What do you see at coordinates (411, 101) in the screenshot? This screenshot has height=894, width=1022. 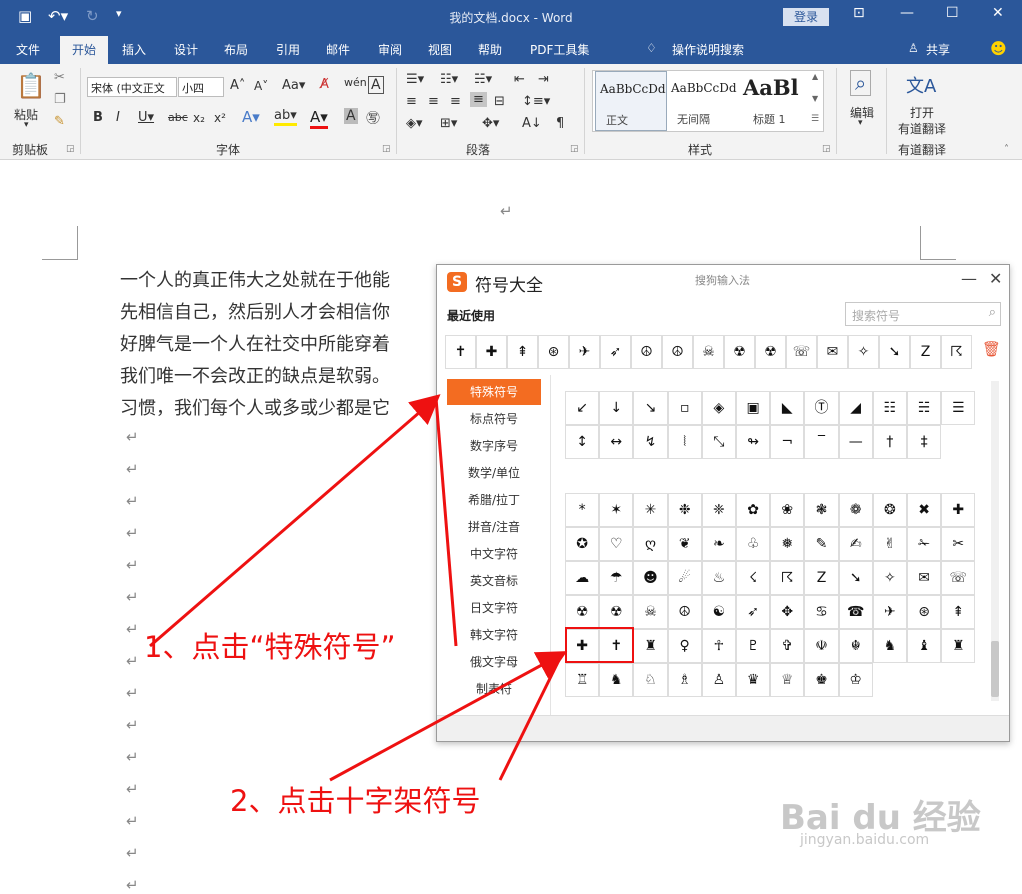 I see `align-left-icon: ≡` at bounding box center [411, 101].